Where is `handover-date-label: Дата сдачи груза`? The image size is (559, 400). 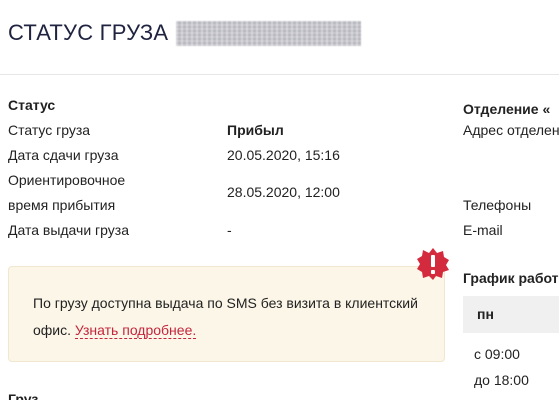 handover-date-label: Дата сдачи груза is located at coordinates (63, 155).